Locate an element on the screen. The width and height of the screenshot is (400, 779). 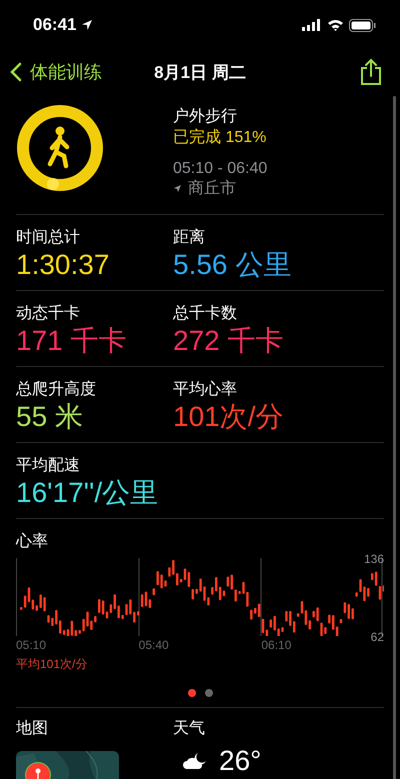
metric-label: 时间总计 is located at coordinates (48, 238).